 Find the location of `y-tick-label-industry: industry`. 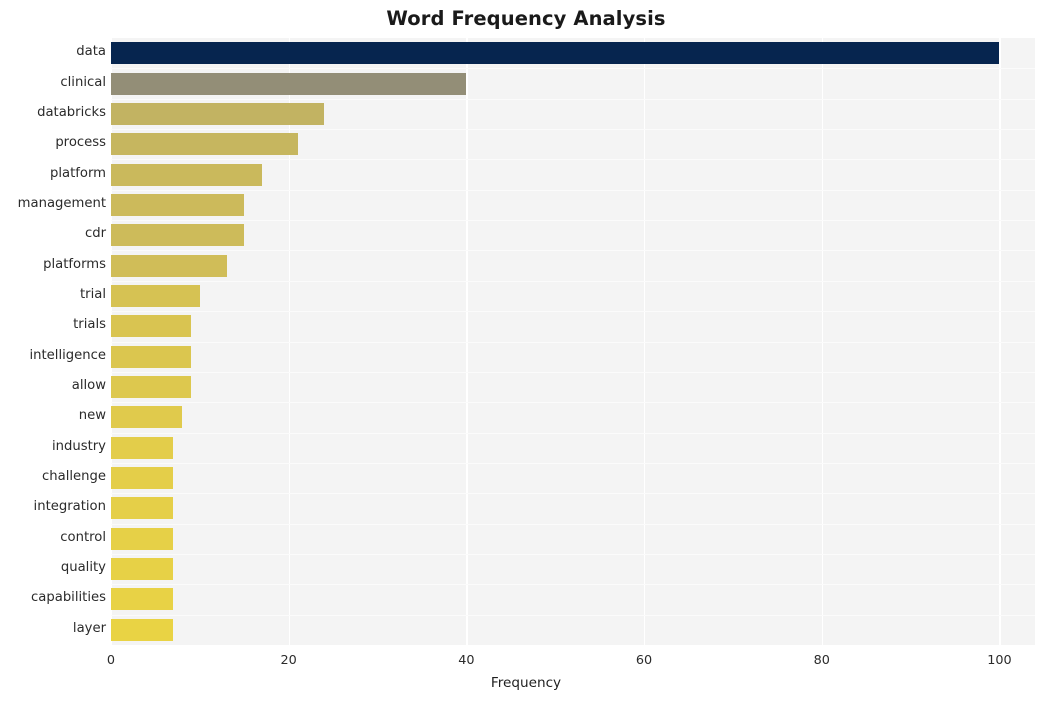

y-tick-label-industry: industry is located at coordinates (78, 446).